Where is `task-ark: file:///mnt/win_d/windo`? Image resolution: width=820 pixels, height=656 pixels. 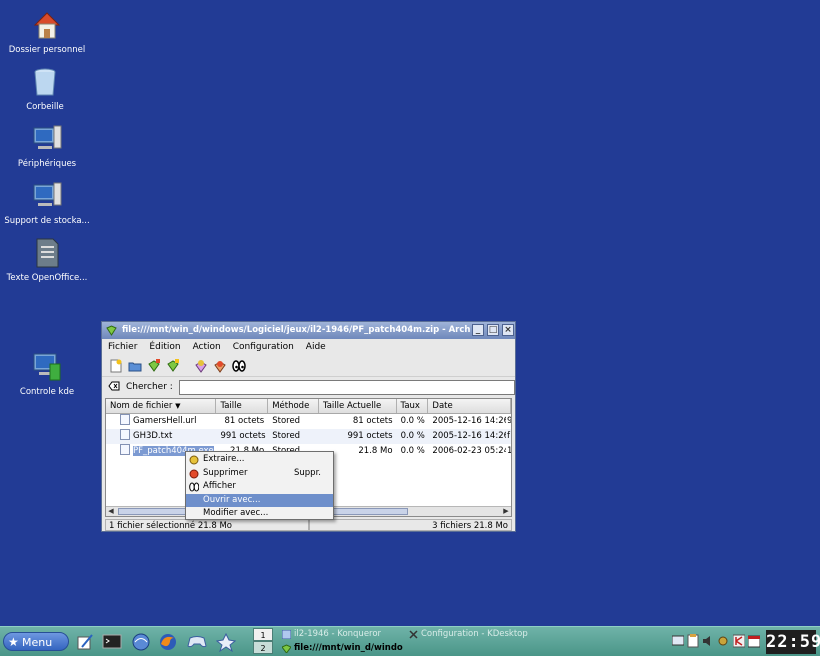
task-ark: file:///mnt/win_d/windo is located at coordinates (343, 648).